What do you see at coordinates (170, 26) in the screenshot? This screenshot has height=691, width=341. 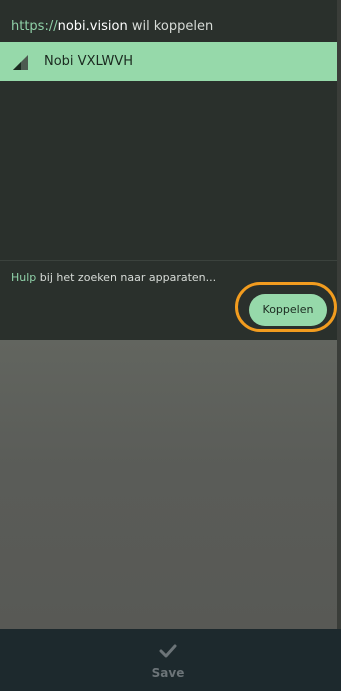 I see `header-suffix: wil koppelen` at bounding box center [170, 26].